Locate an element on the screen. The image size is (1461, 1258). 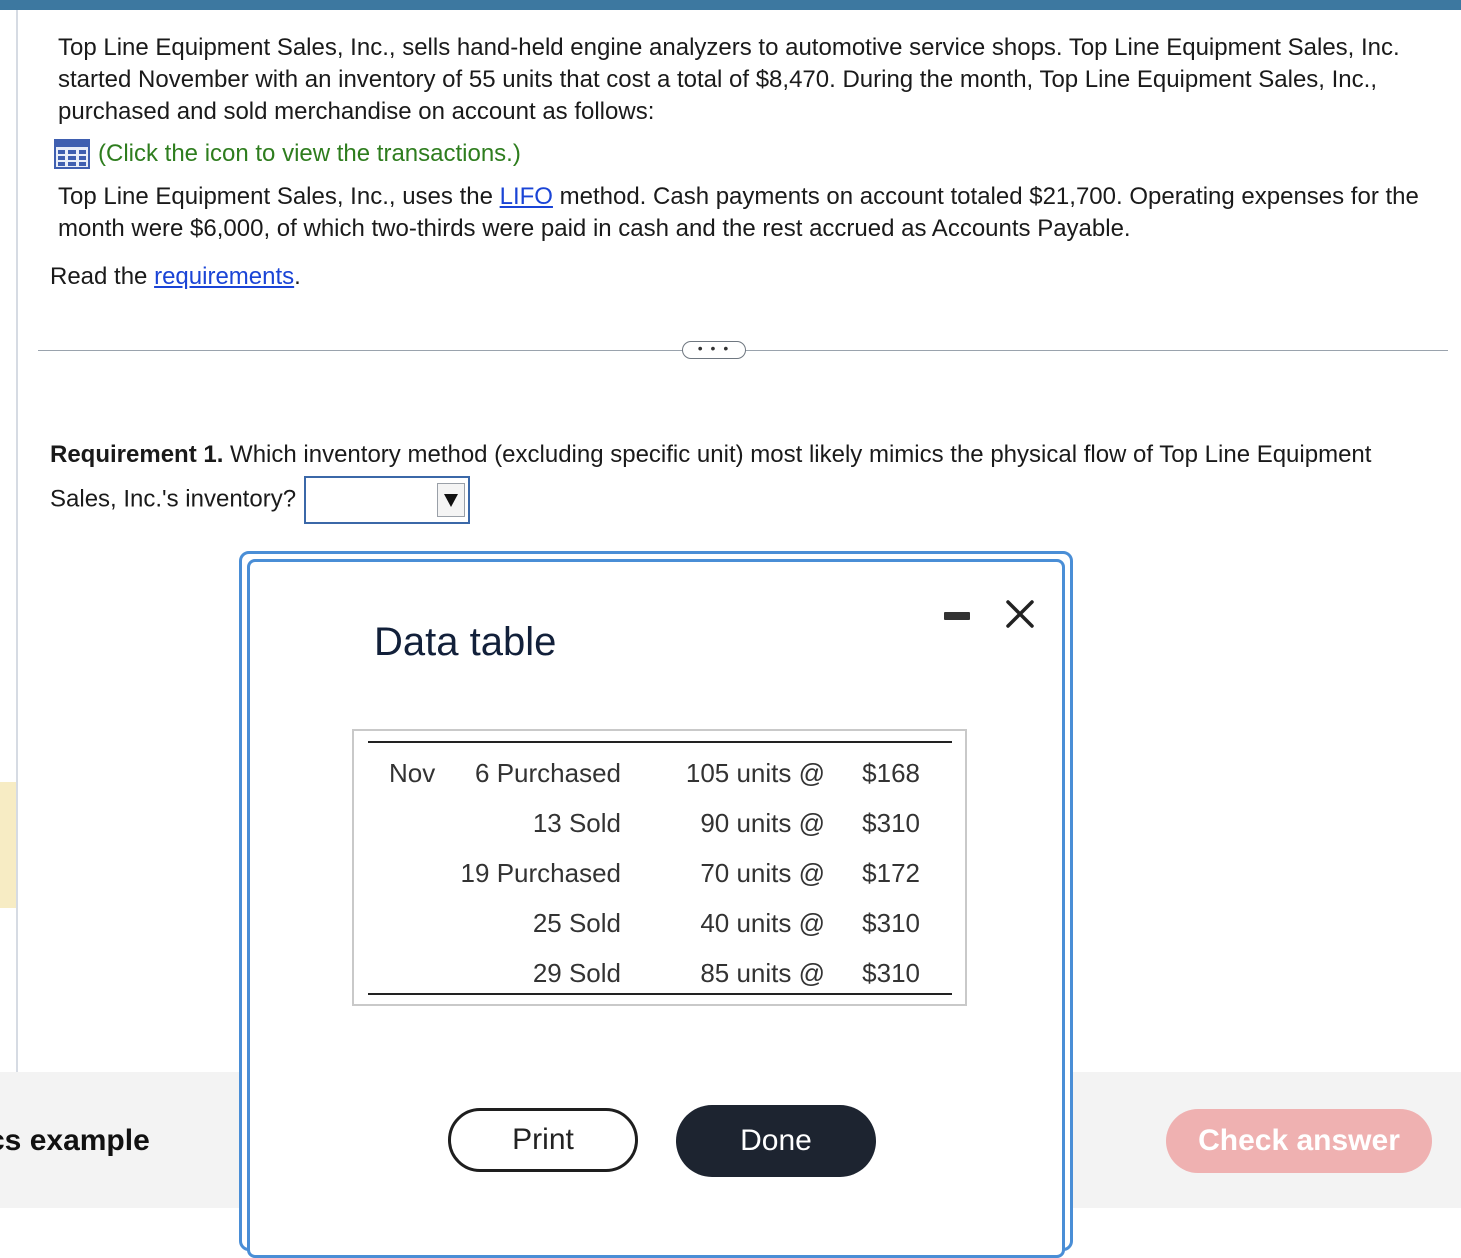
row-event: 13 Sold is located at coordinates (576, 823).